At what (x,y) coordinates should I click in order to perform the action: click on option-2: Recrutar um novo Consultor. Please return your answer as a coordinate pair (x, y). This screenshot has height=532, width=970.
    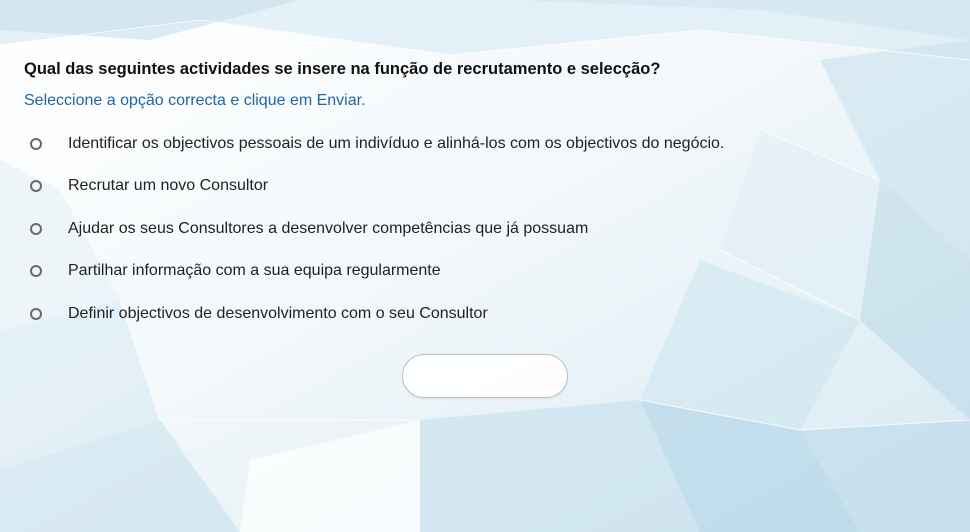
    Looking at the image, I should click on (149, 186).